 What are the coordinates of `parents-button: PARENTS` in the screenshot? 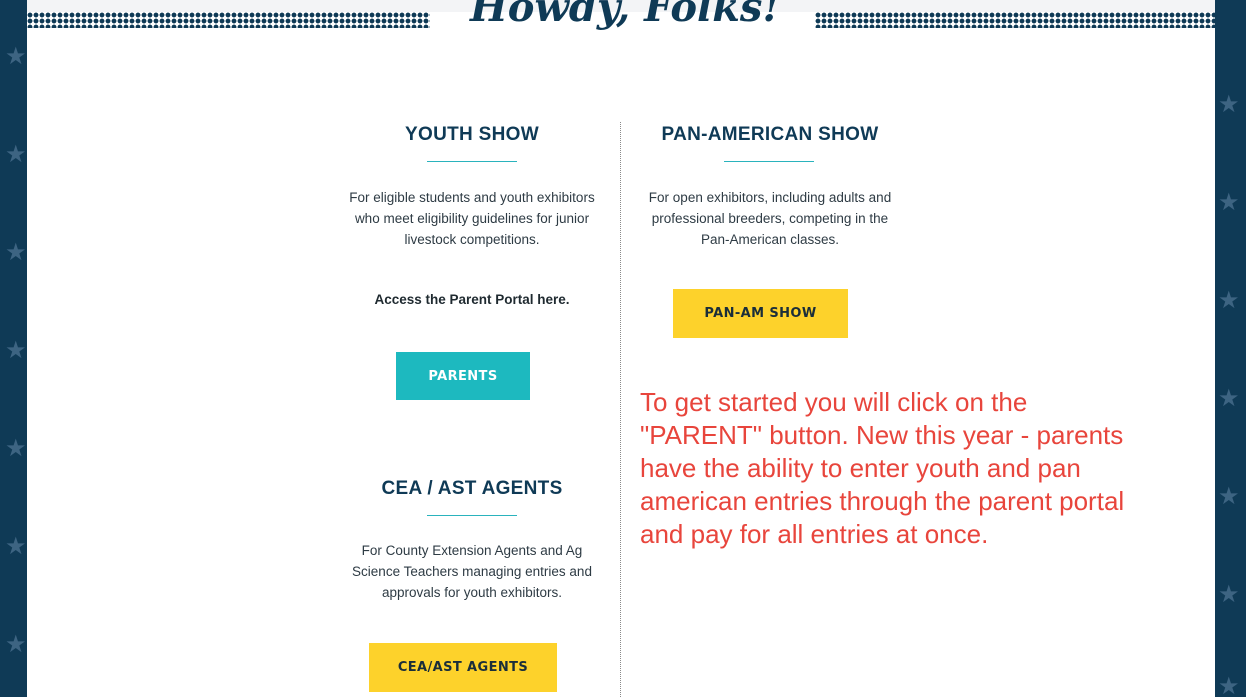 It's located at (463, 376).